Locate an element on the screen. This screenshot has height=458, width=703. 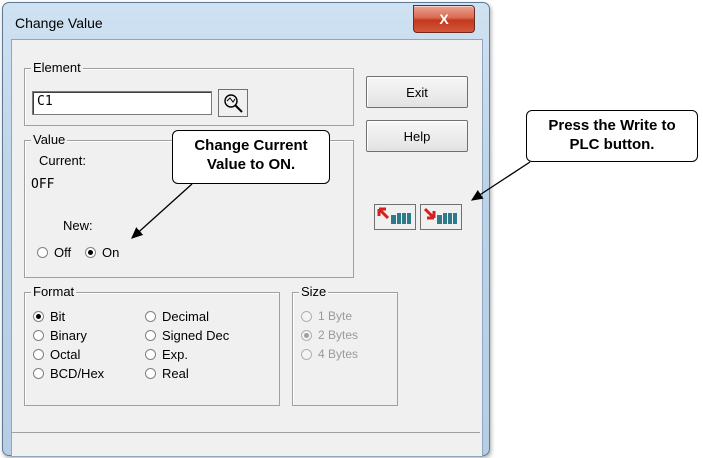
radio-label: Bit is located at coordinates (58, 316).